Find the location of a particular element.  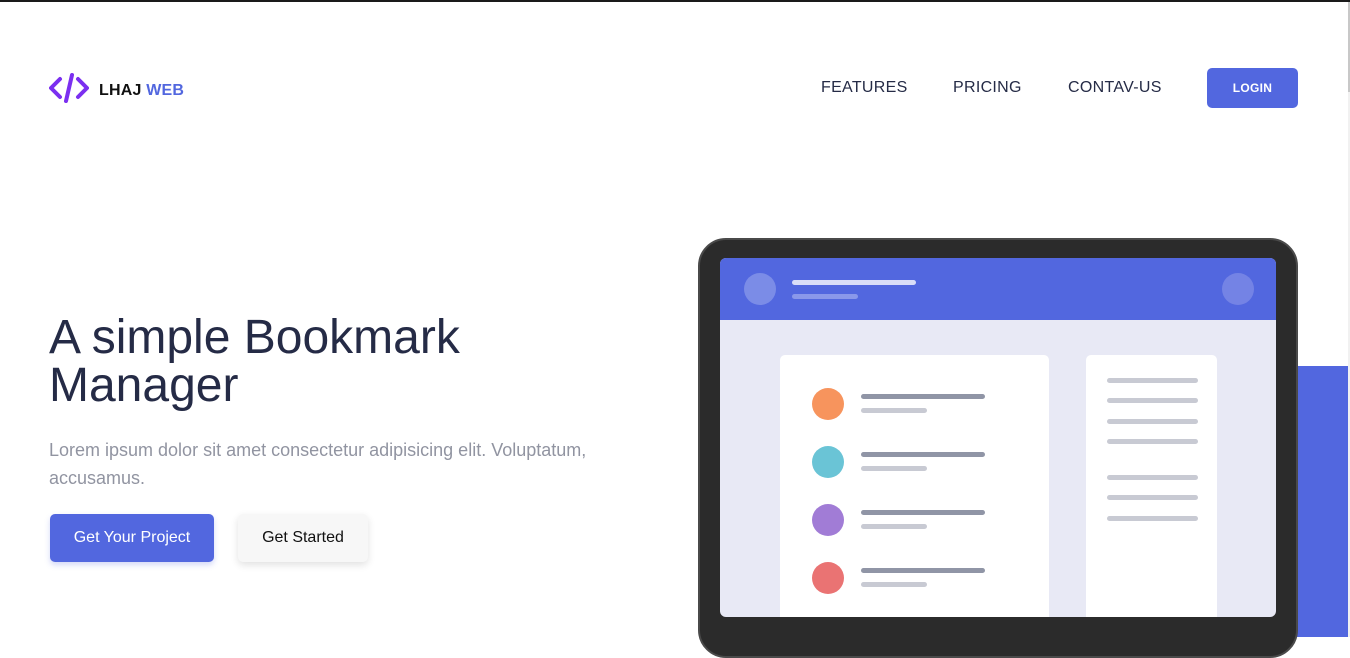

window-top-border is located at coordinates (675, 1).